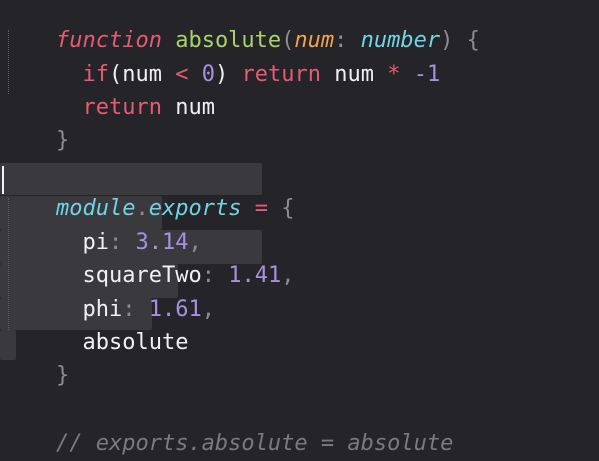 This screenshot has height=461, width=599. Describe the element at coordinates (195, 107) in the screenshot. I see `var-num: num` at that location.